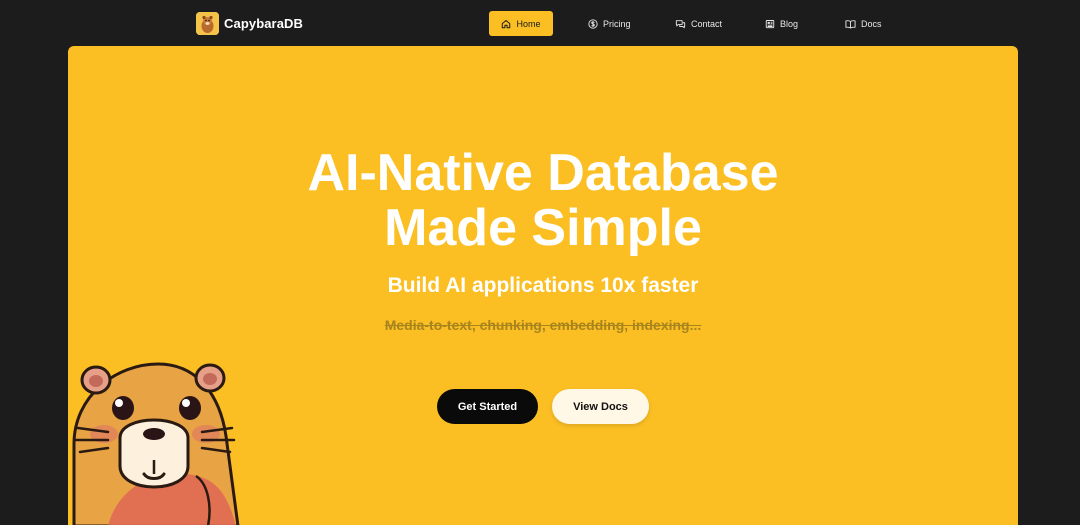  Describe the element at coordinates (158, 440) in the screenshot. I see `capybara-mascot` at that location.